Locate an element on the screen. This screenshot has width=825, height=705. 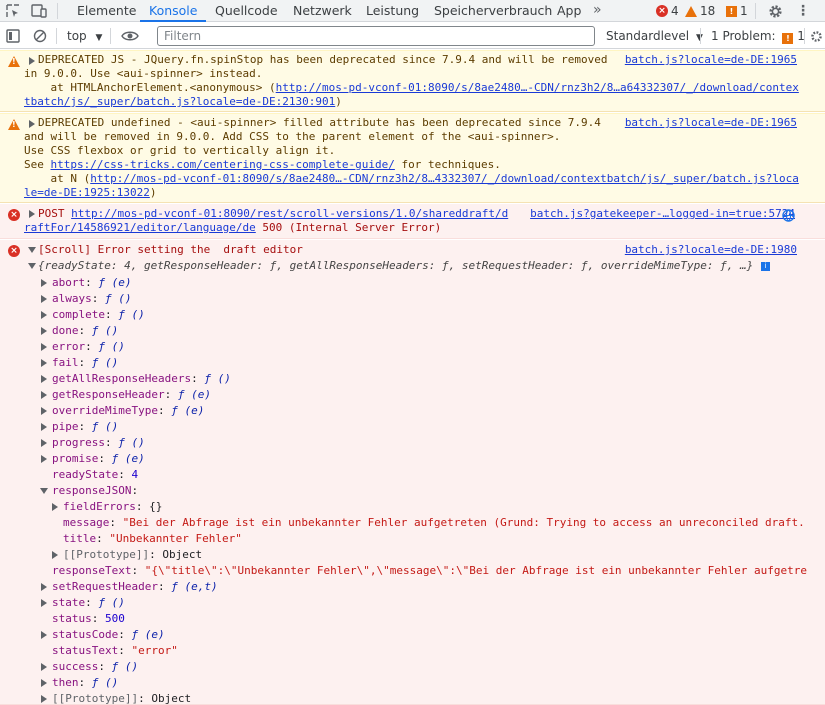
more-options-icon: ⋮ is located at coordinates (803, 11).